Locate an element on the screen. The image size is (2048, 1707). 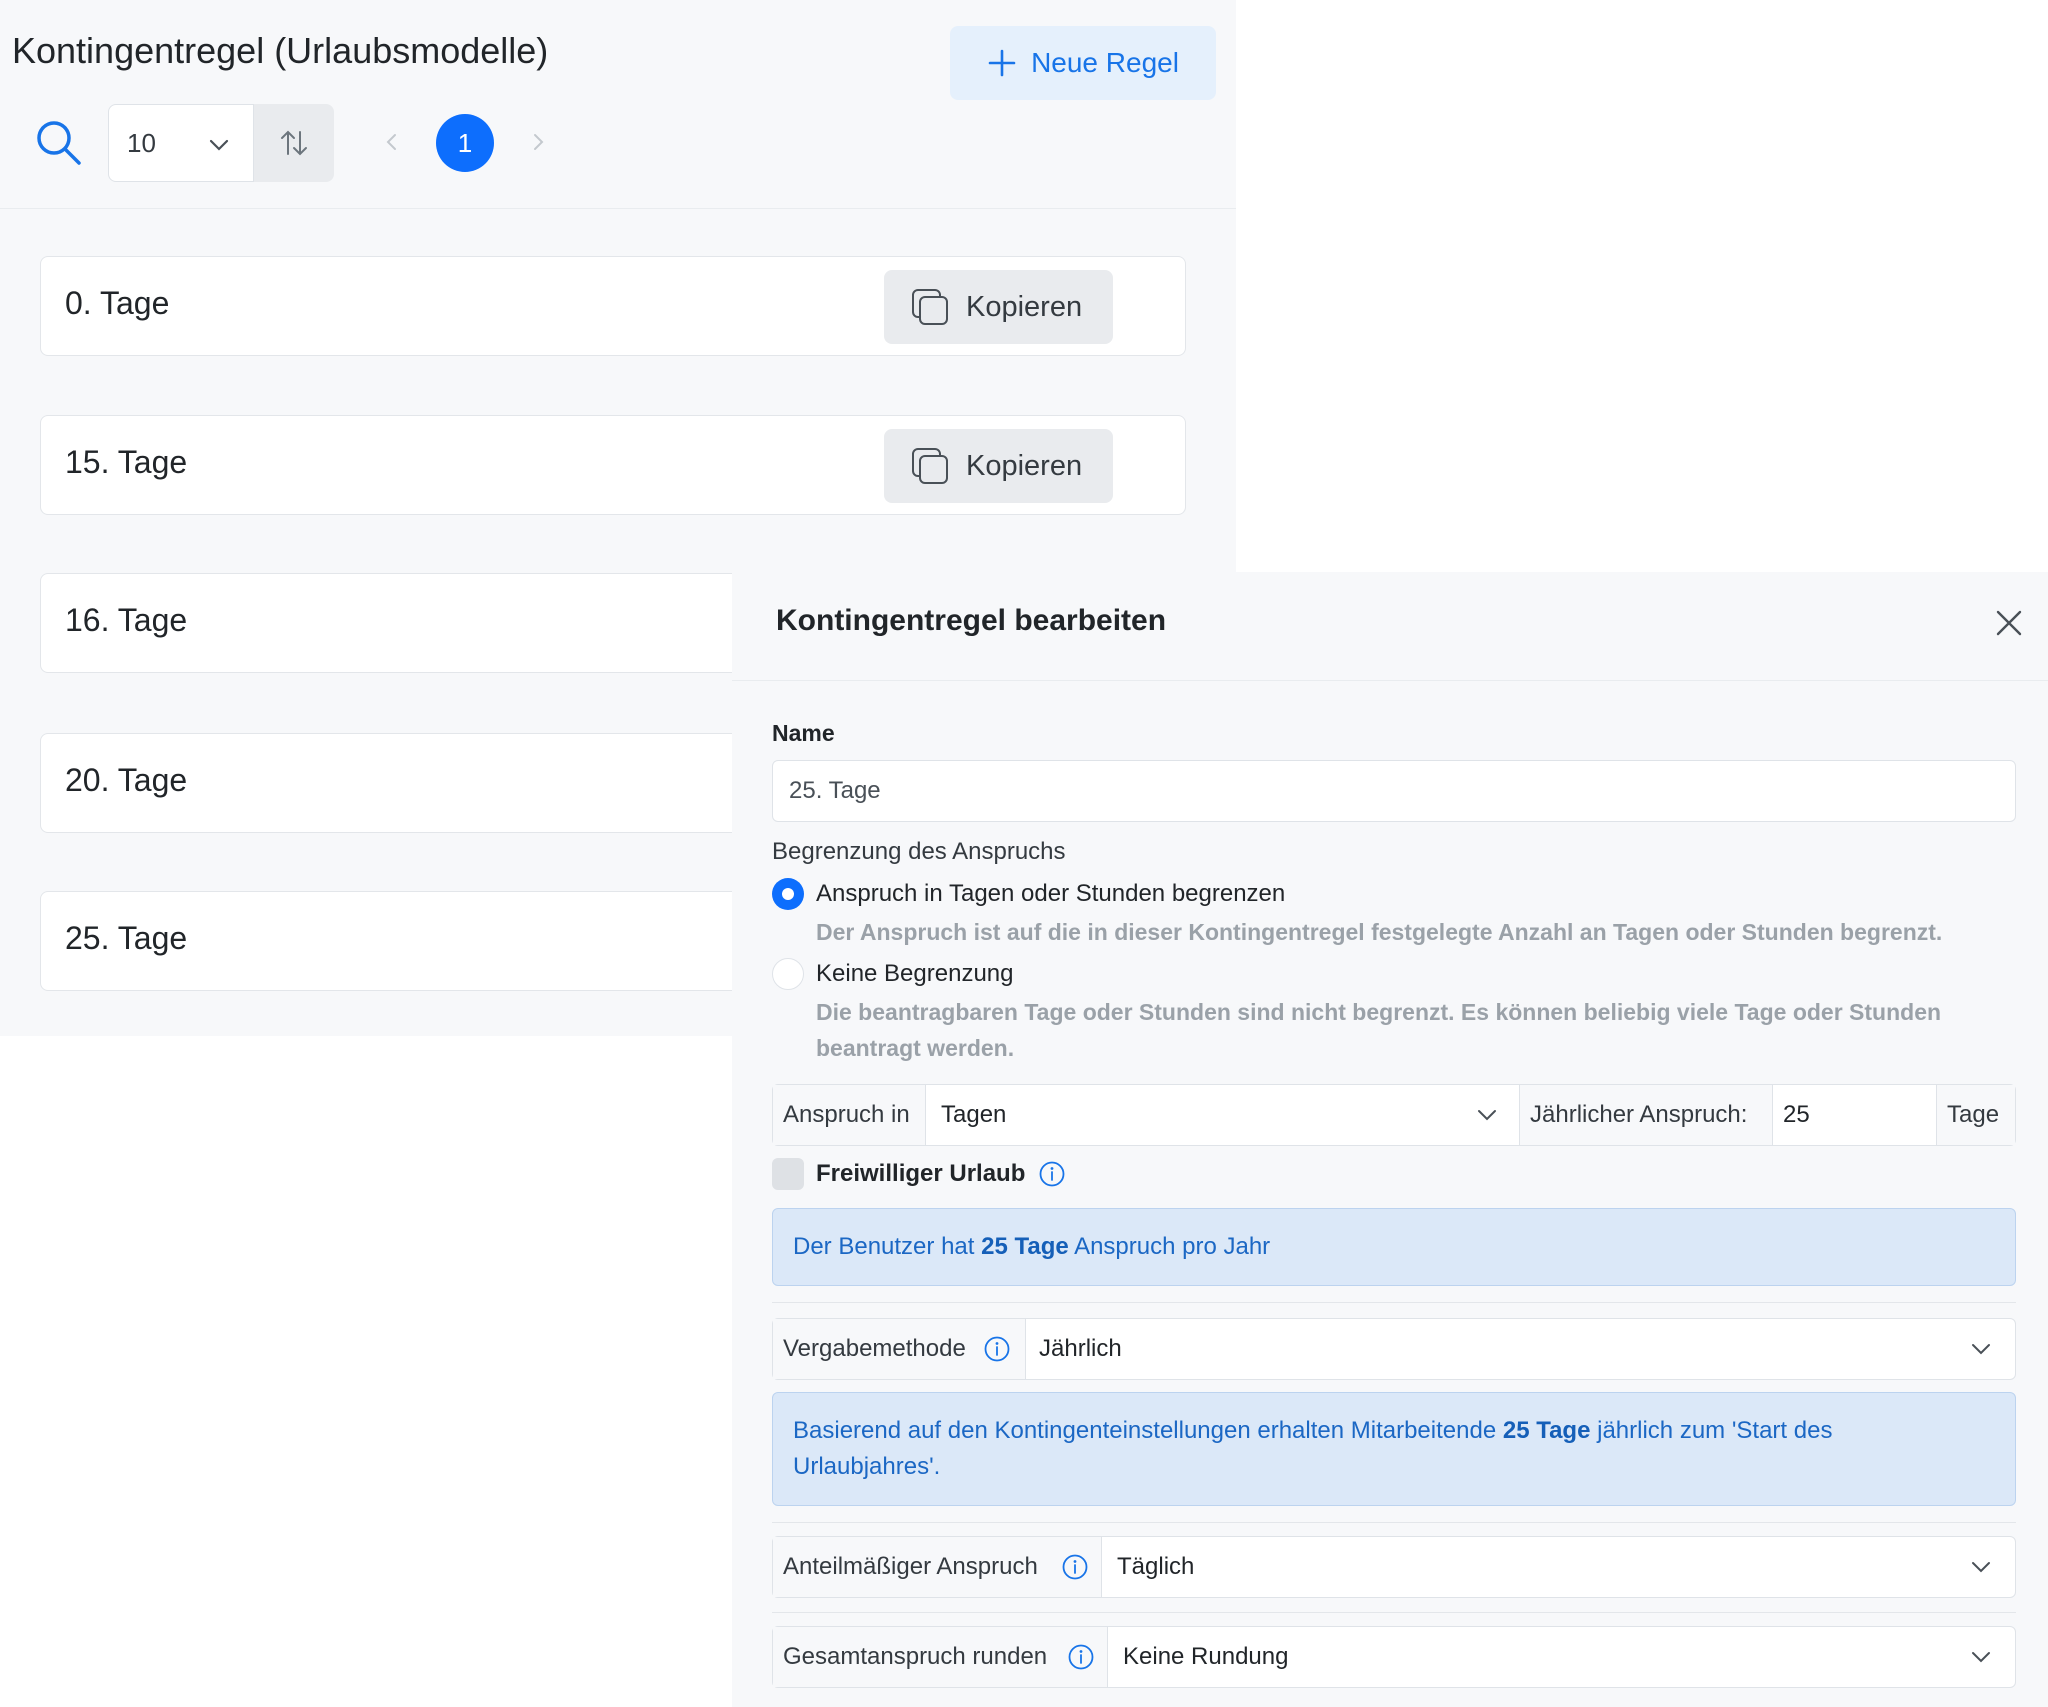
rule-name: 15. Tage is located at coordinates (126, 462).